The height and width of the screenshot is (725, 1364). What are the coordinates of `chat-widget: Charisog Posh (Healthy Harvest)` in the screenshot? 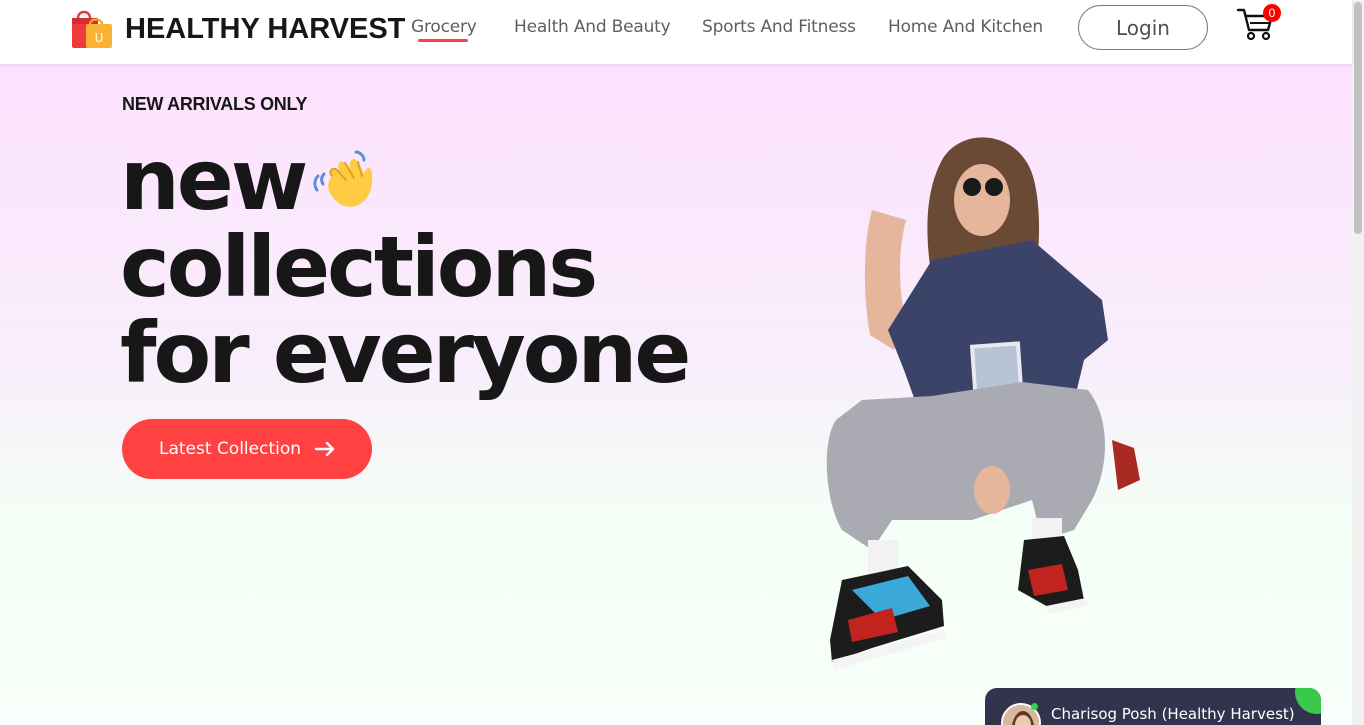 It's located at (1153, 706).